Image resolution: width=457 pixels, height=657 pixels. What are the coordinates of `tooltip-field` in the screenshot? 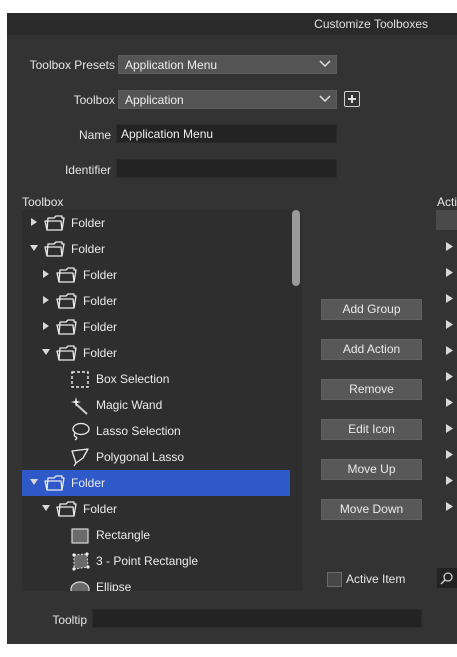 It's located at (257, 618).